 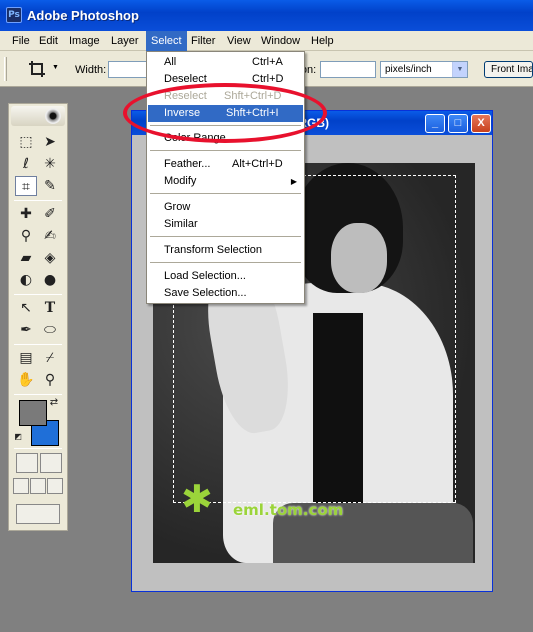 I want to click on width-field, so click(x=128, y=69).